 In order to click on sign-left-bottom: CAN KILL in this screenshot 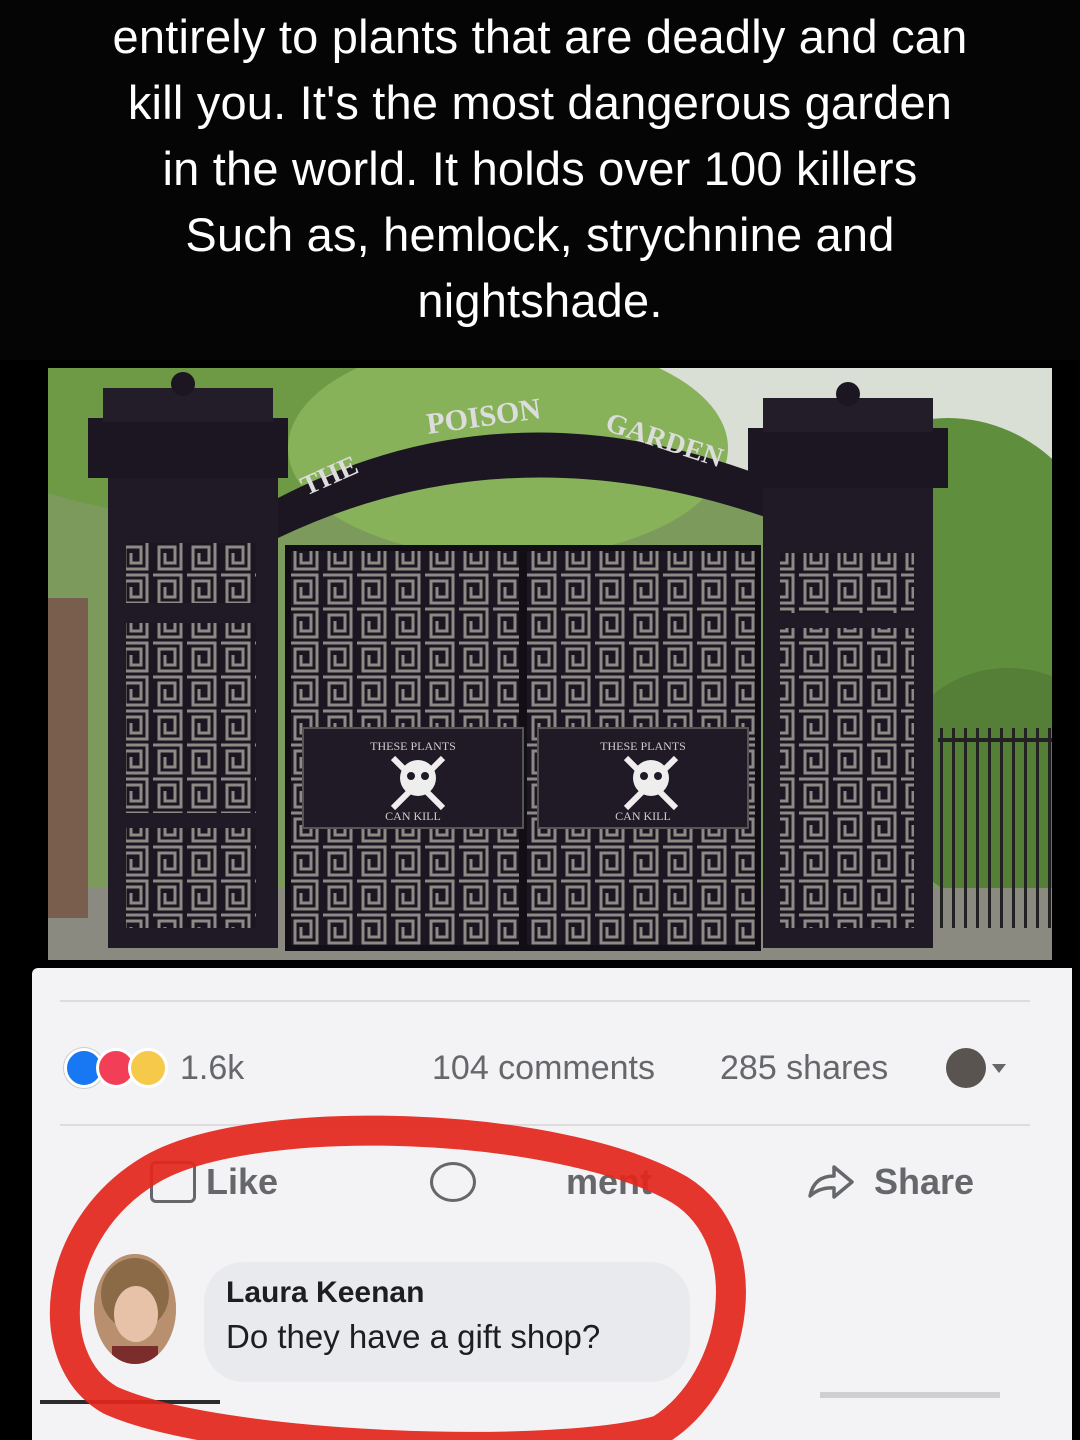, I will do `click(413, 816)`.